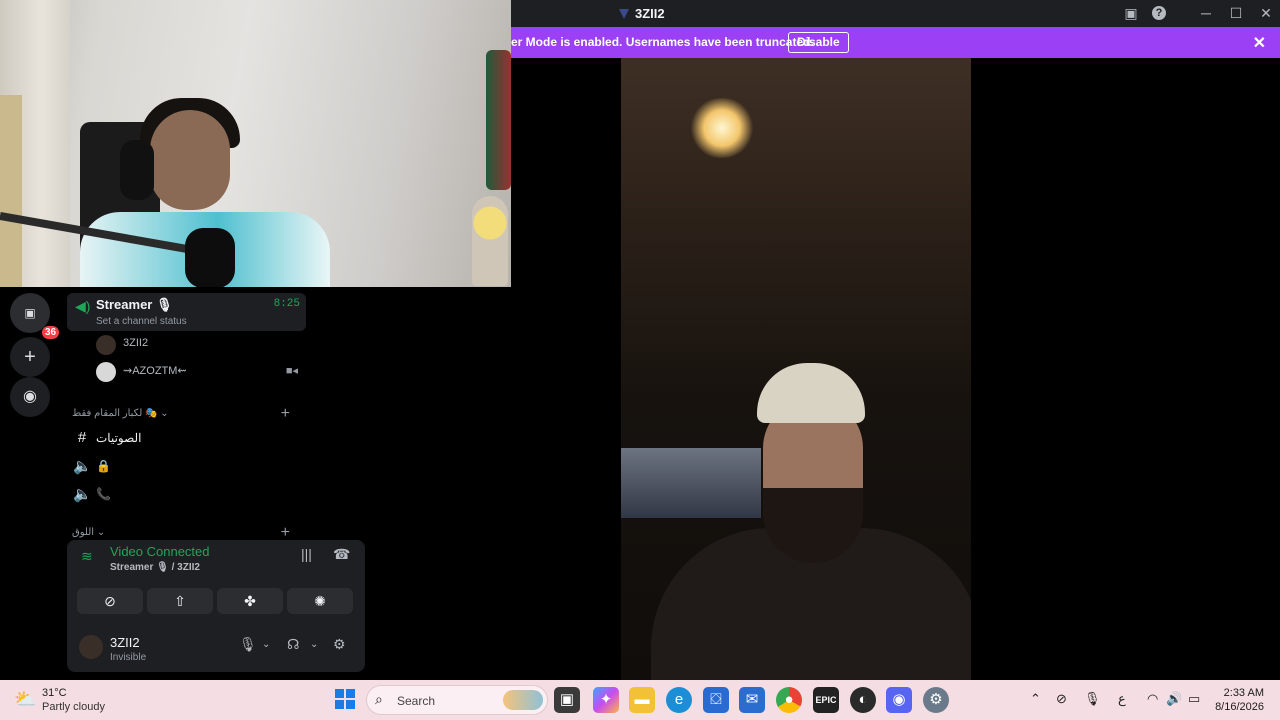 This screenshot has width=1280, height=720. What do you see at coordinates (899, 700) in the screenshot?
I see `discord-icon: ◉` at bounding box center [899, 700].